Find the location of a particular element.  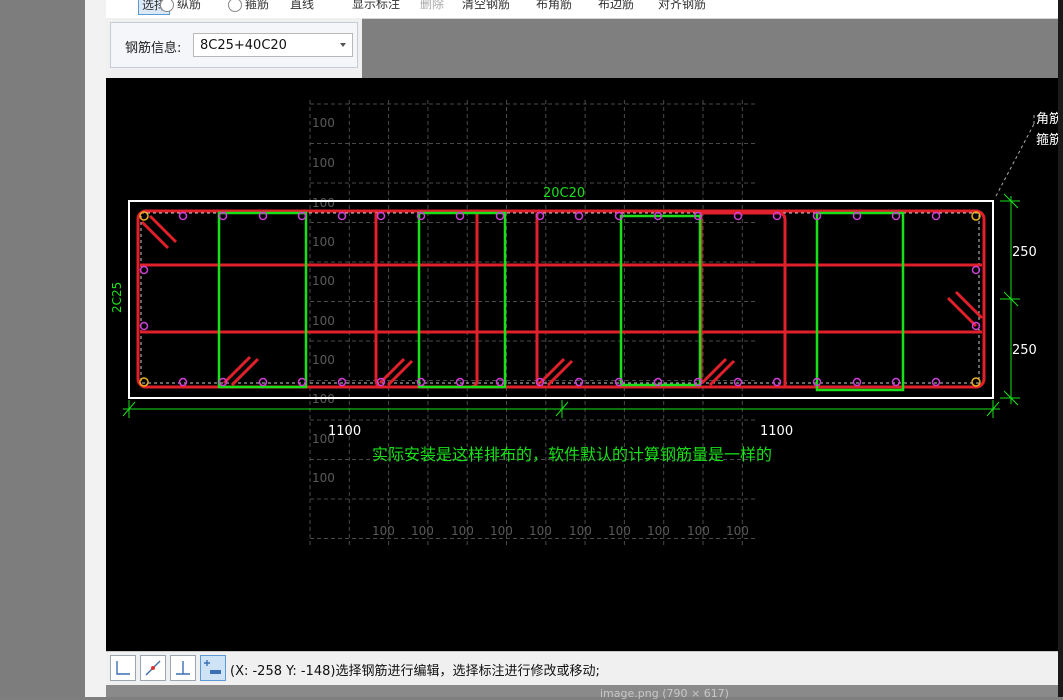

ortho-mode-button is located at coordinates (123, 668).